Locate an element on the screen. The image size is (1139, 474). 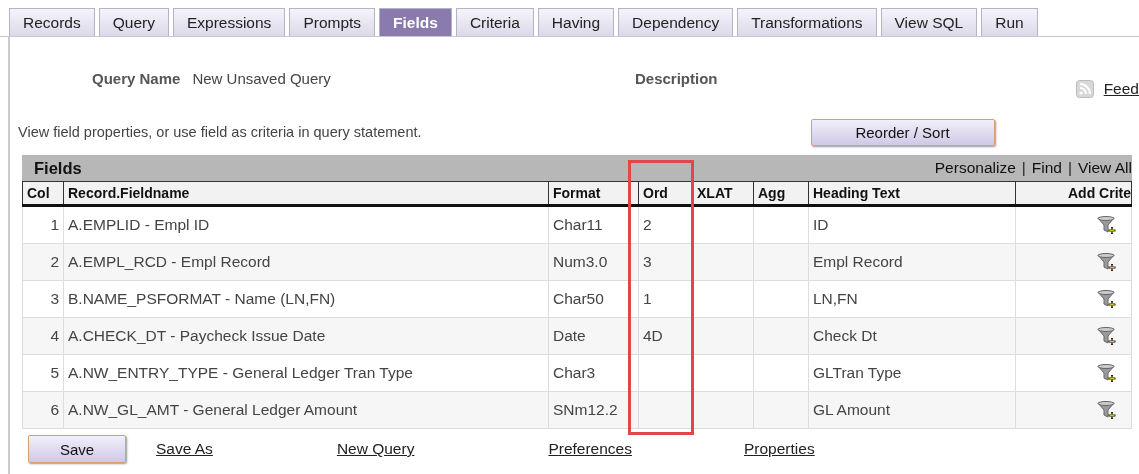
tab: Criteria is located at coordinates (494, 22).